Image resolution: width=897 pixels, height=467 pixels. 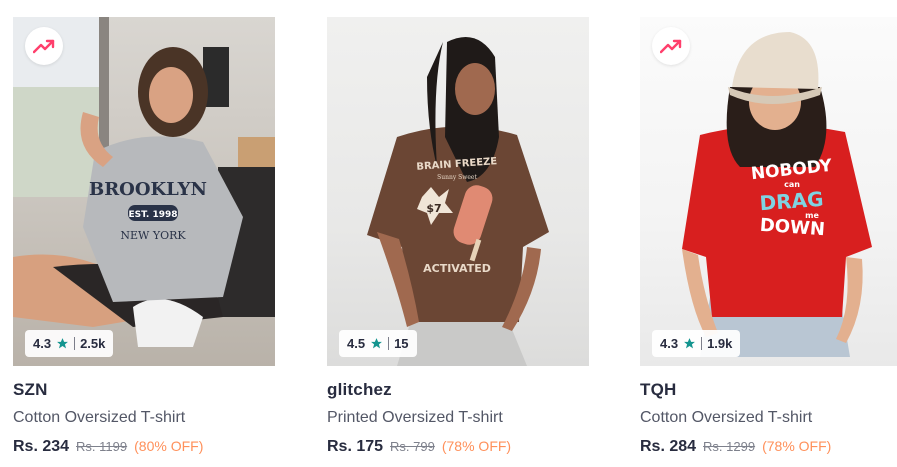 What do you see at coordinates (696, 343) in the screenshot?
I see `rating-badge: 4.3 1.9k` at bounding box center [696, 343].